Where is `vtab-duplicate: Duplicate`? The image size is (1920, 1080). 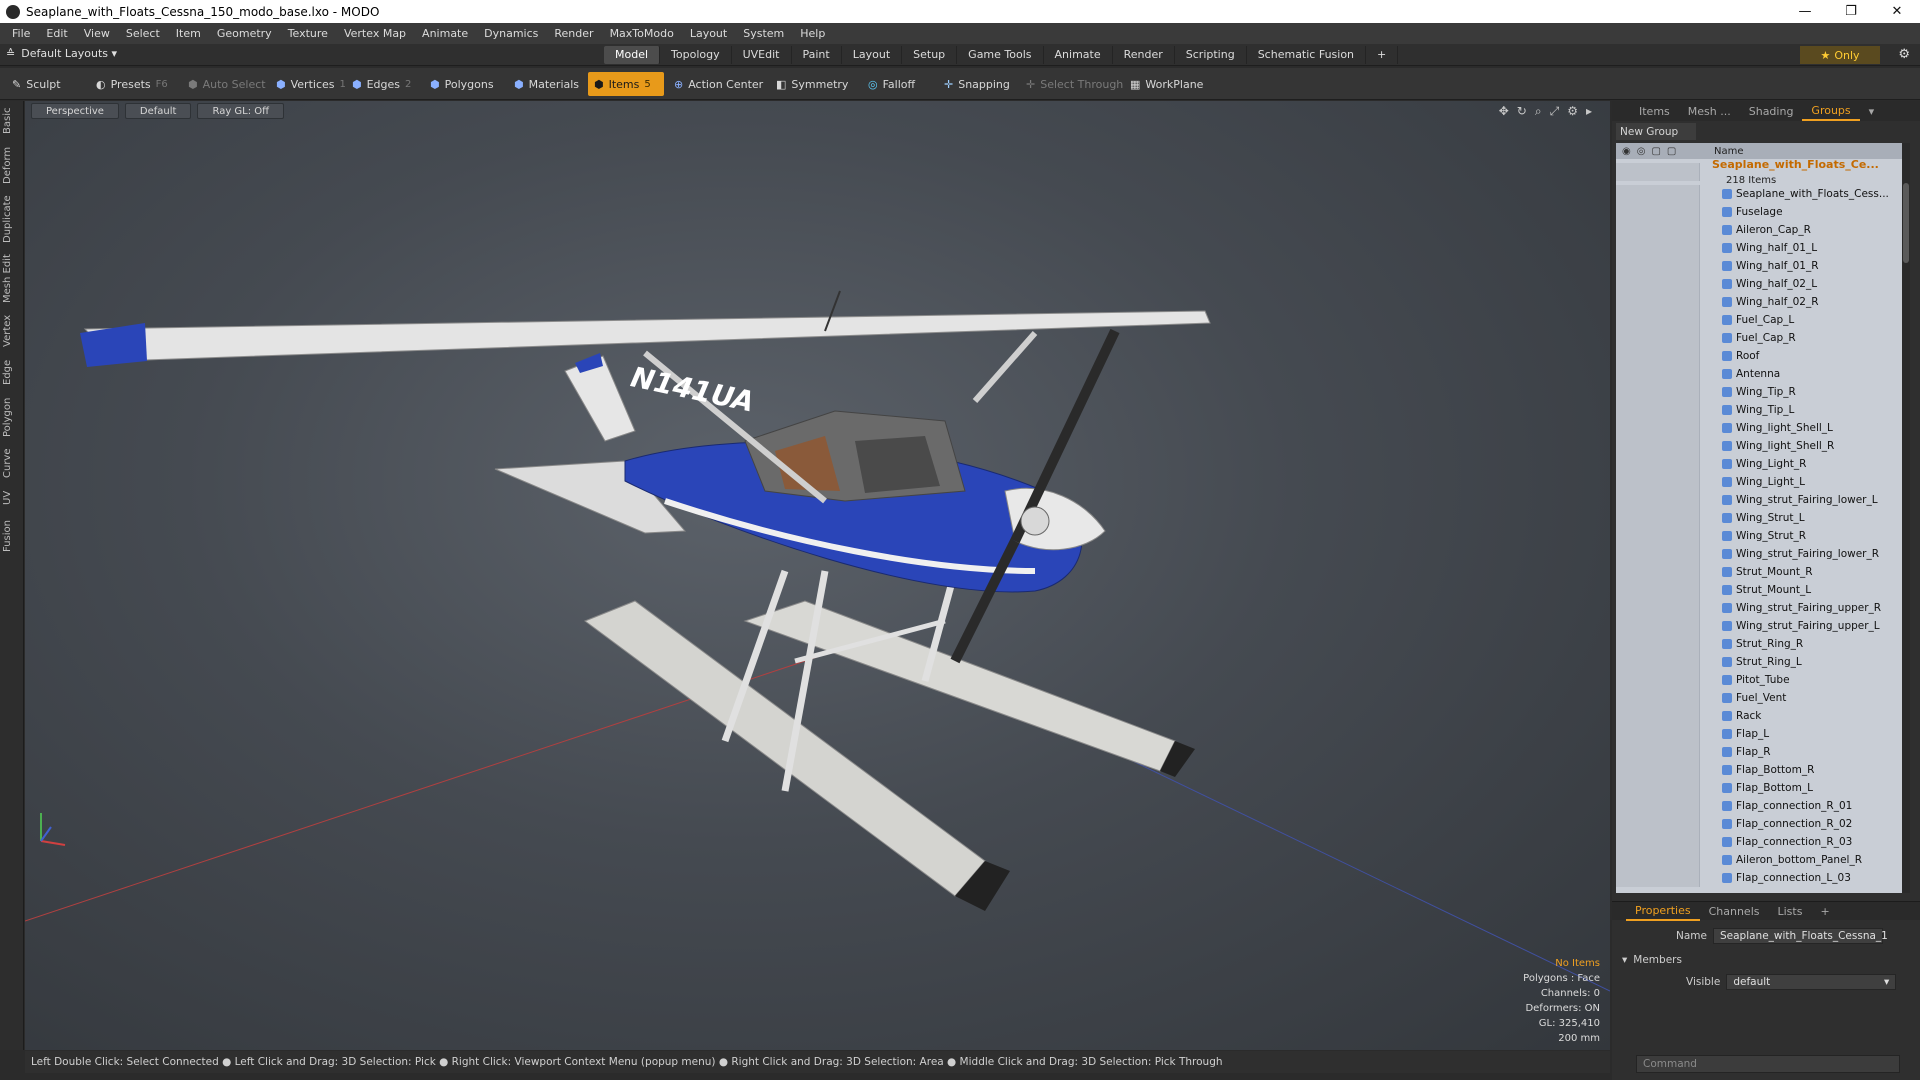 vtab-duplicate: Duplicate is located at coordinates (12, 219).